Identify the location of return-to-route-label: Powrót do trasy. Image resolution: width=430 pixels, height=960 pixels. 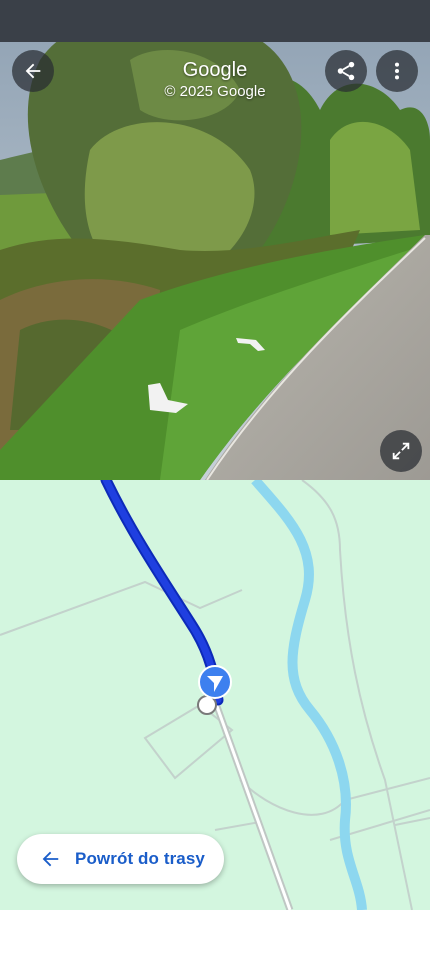
(140, 858).